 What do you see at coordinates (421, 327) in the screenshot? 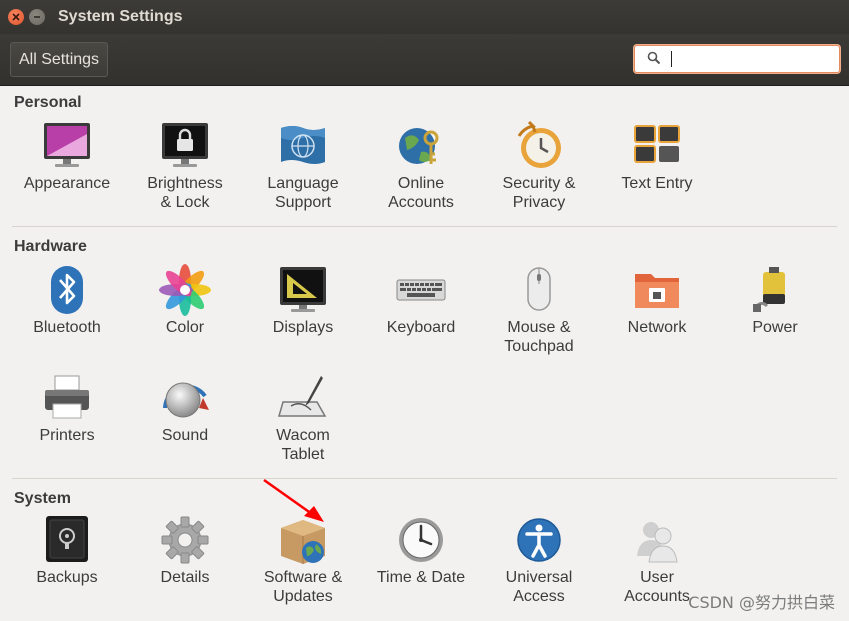
I see `item-label-keyboard: Keyboard` at bounding box center [421, 327].